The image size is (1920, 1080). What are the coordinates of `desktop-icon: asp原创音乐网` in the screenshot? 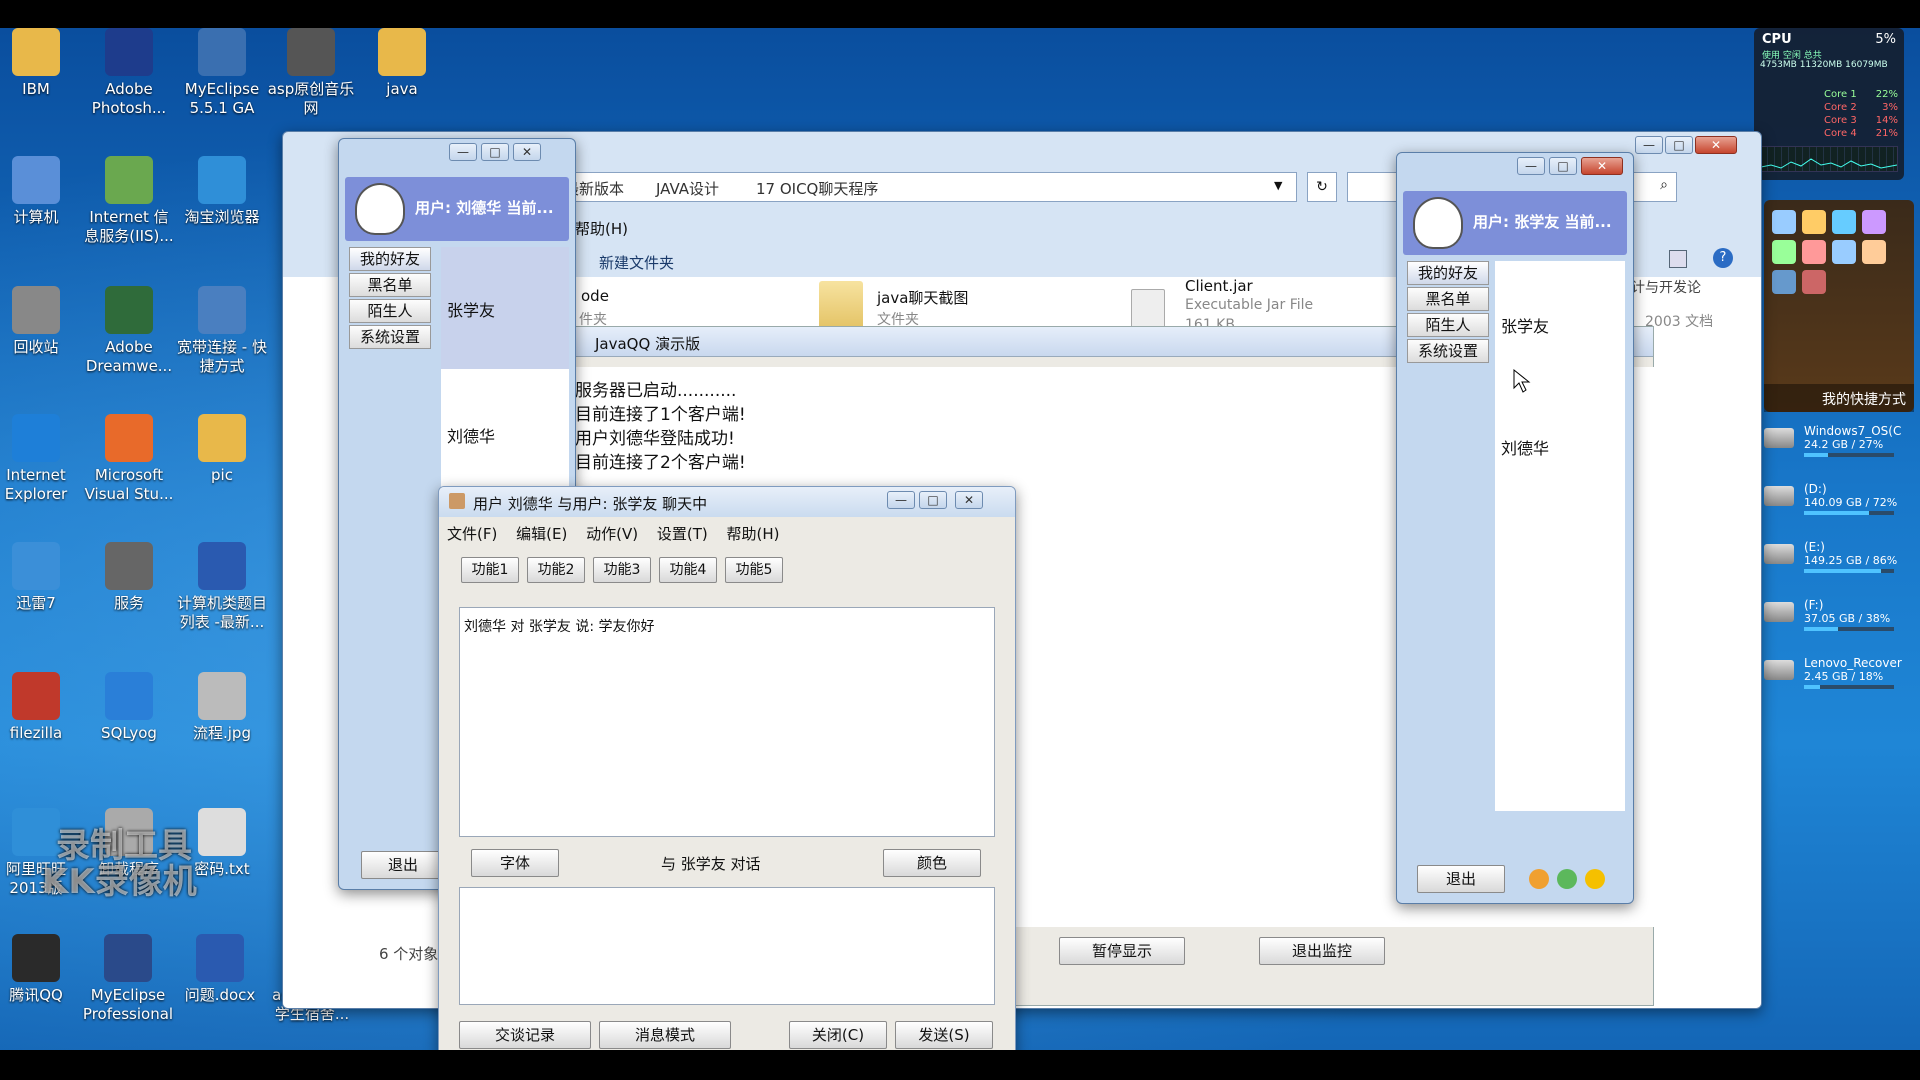 It's located at (311, 73).